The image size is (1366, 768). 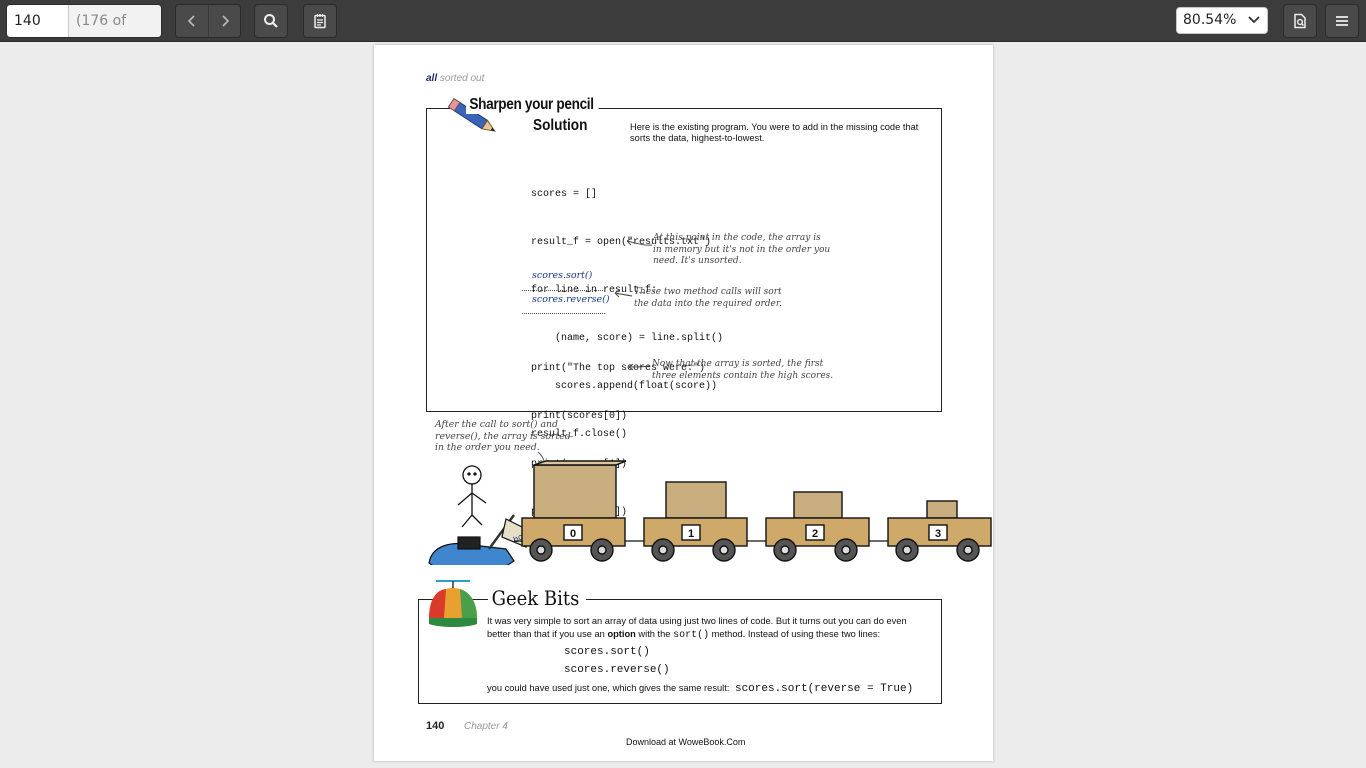 I want to click on previous-page-button, so click(x=192, y=21).